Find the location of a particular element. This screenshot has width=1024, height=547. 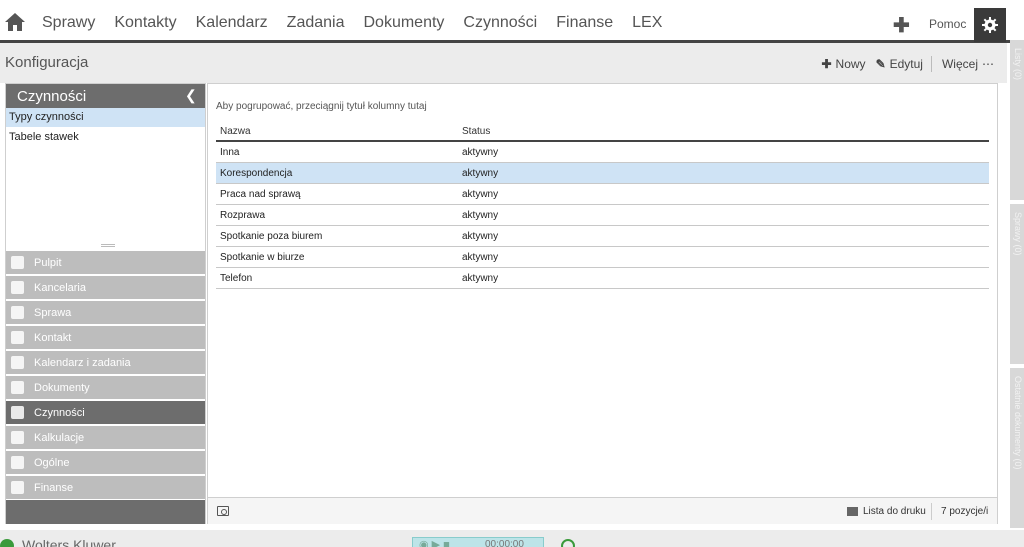

right-tab-cases: Sprawy (0) is located at coordinates (1017, 284).